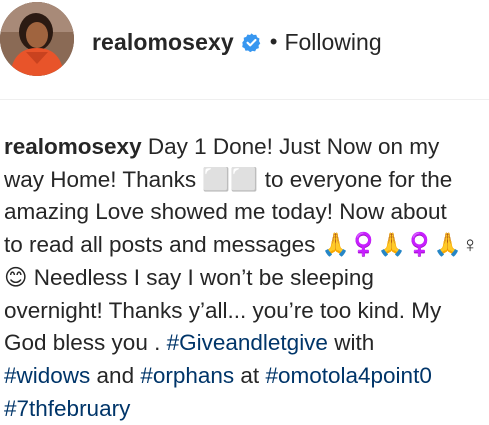 The width and height of the screenshot is (489, 425). I want to click on caption-text: Day 1 Done! Just Now on my, so click(293, 146).